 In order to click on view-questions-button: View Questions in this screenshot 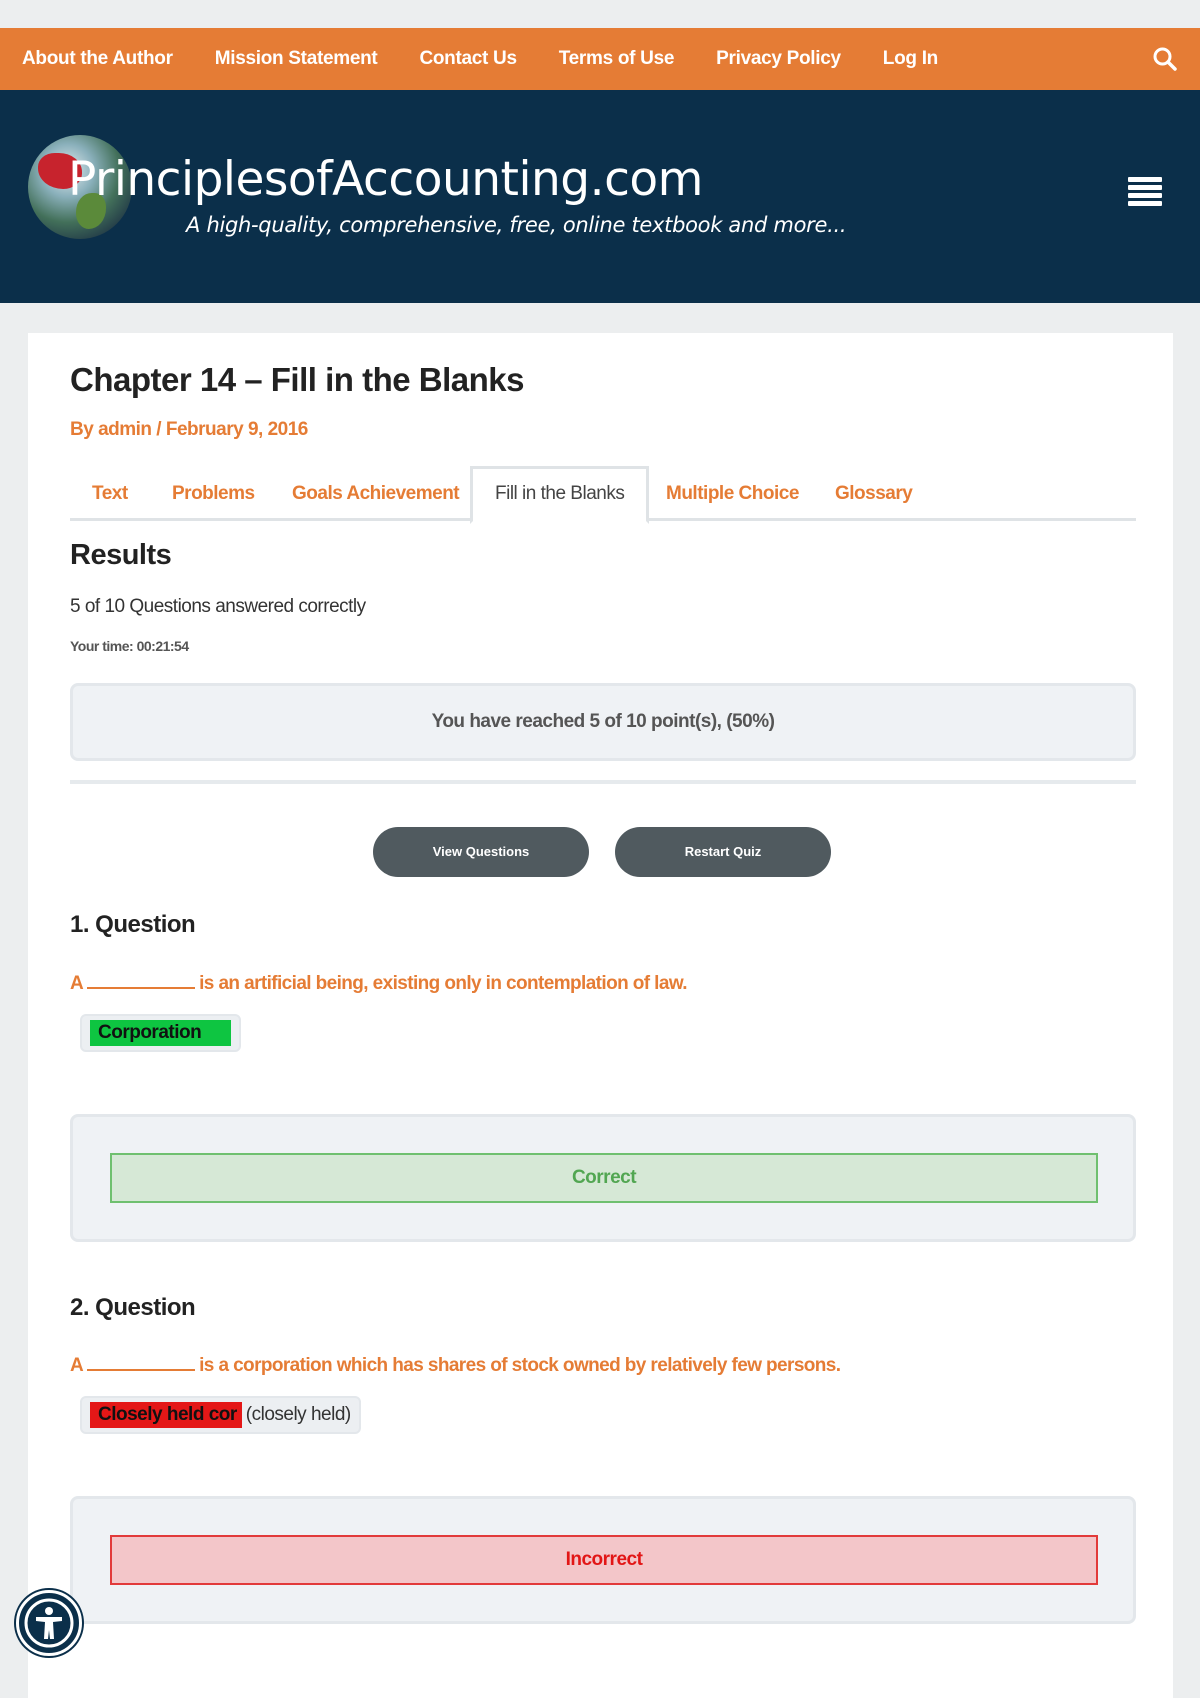, I will do `click(481, 852)`.